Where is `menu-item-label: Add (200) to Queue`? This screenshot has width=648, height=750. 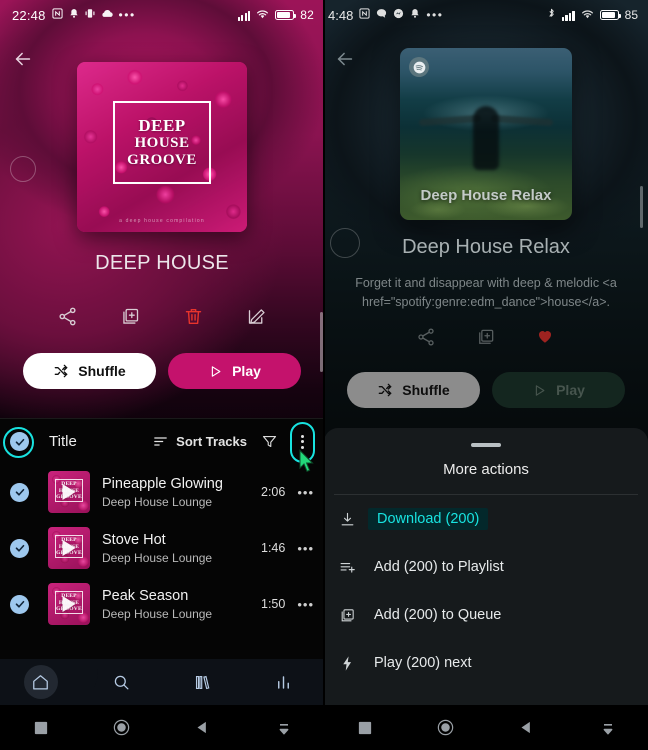
menu-item-label: Add (200) to Queue is located at coordinates (438, 615).